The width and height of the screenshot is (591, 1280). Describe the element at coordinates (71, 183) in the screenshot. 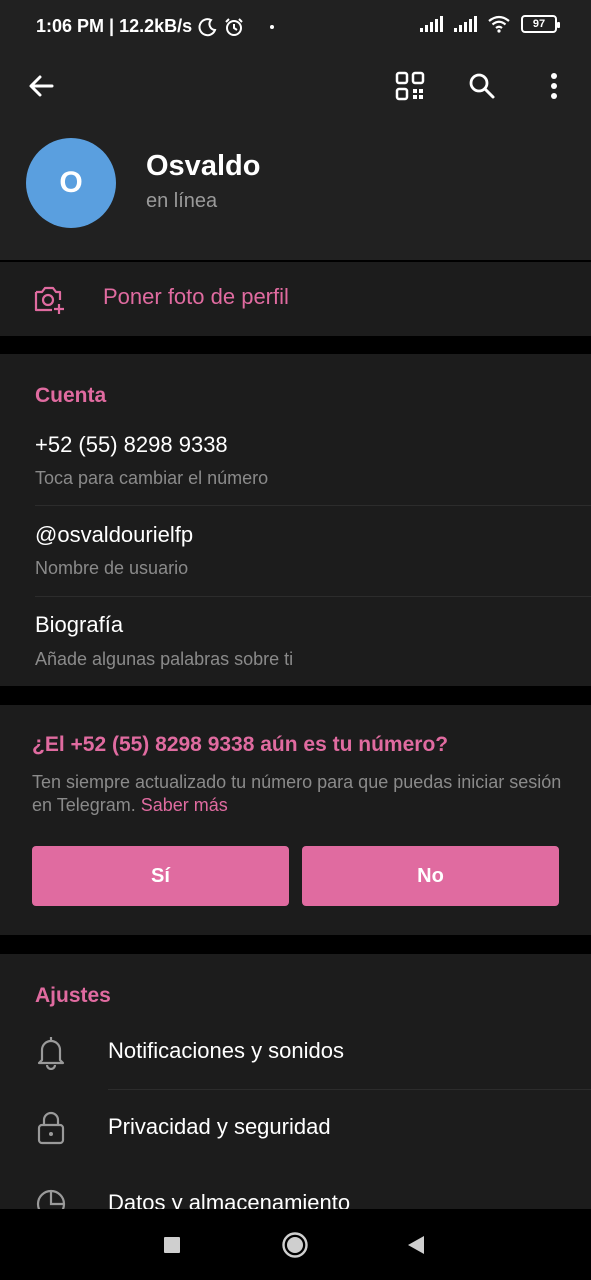

I see `avatar: O` at that location.